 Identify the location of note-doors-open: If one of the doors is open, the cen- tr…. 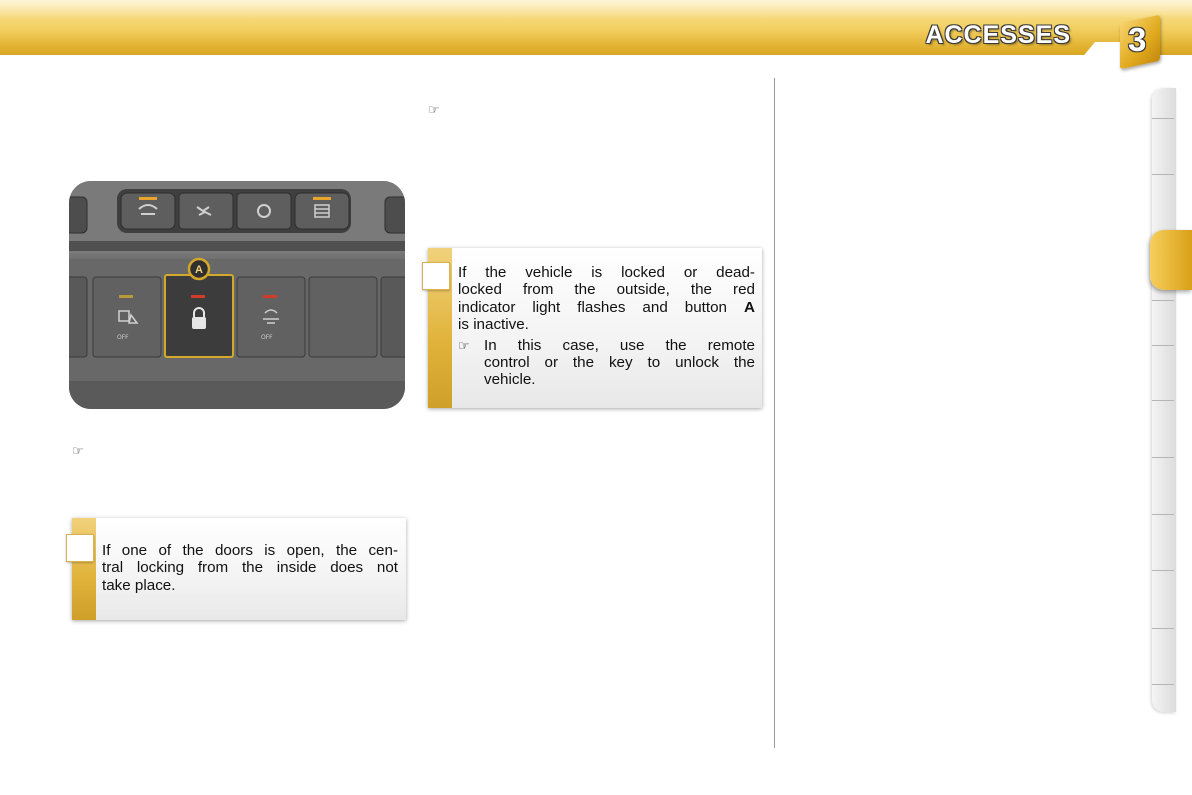
(236, 569).